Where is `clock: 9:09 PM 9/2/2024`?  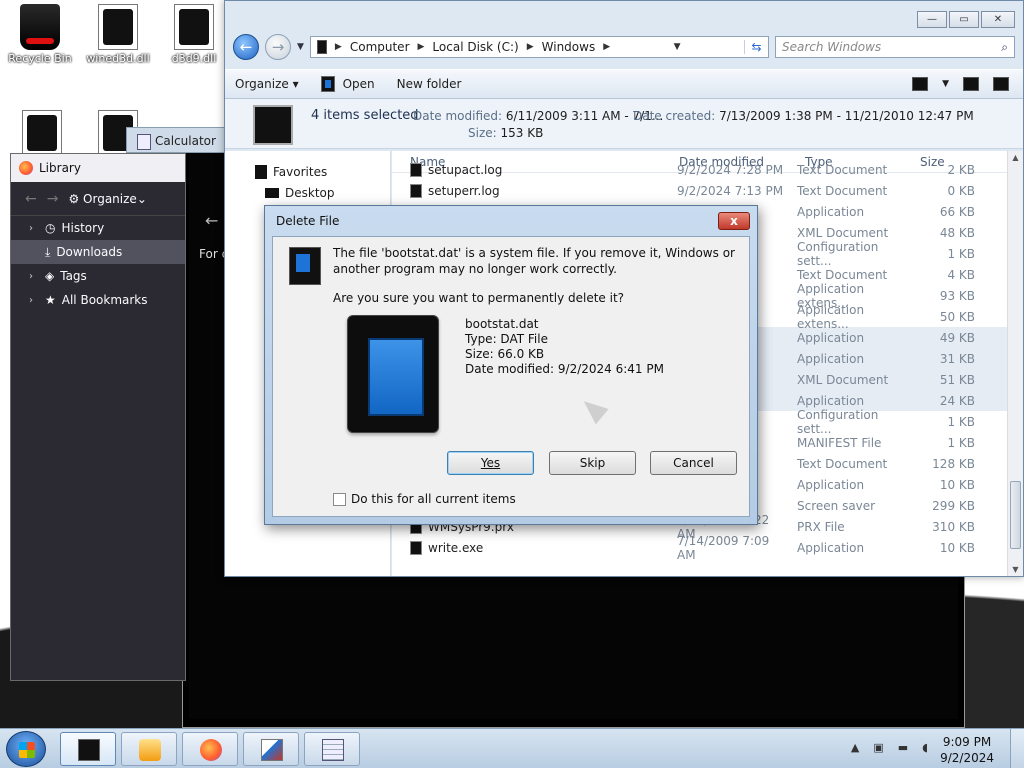
clock: 9:09 PM 9/2/2024 is located at coordinates (967, 750).